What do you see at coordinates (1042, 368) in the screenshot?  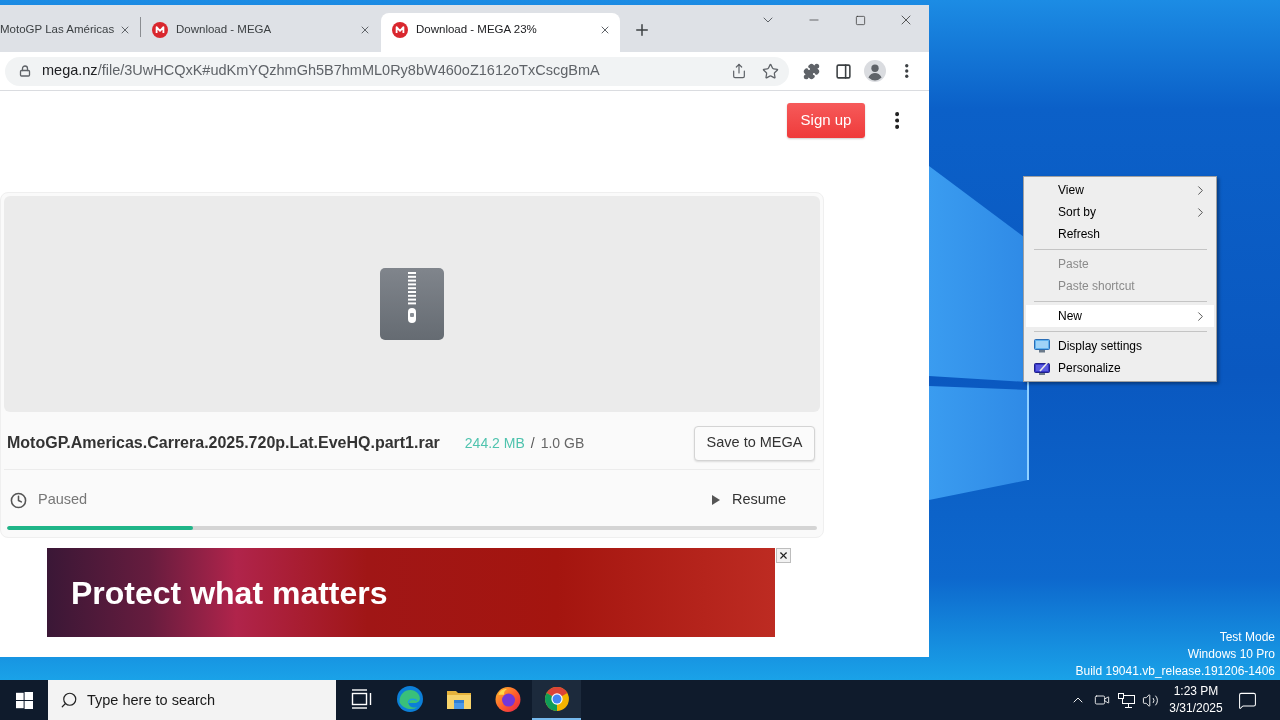 I see `monitor-brush-icon` at bounding box center [1042, 368].